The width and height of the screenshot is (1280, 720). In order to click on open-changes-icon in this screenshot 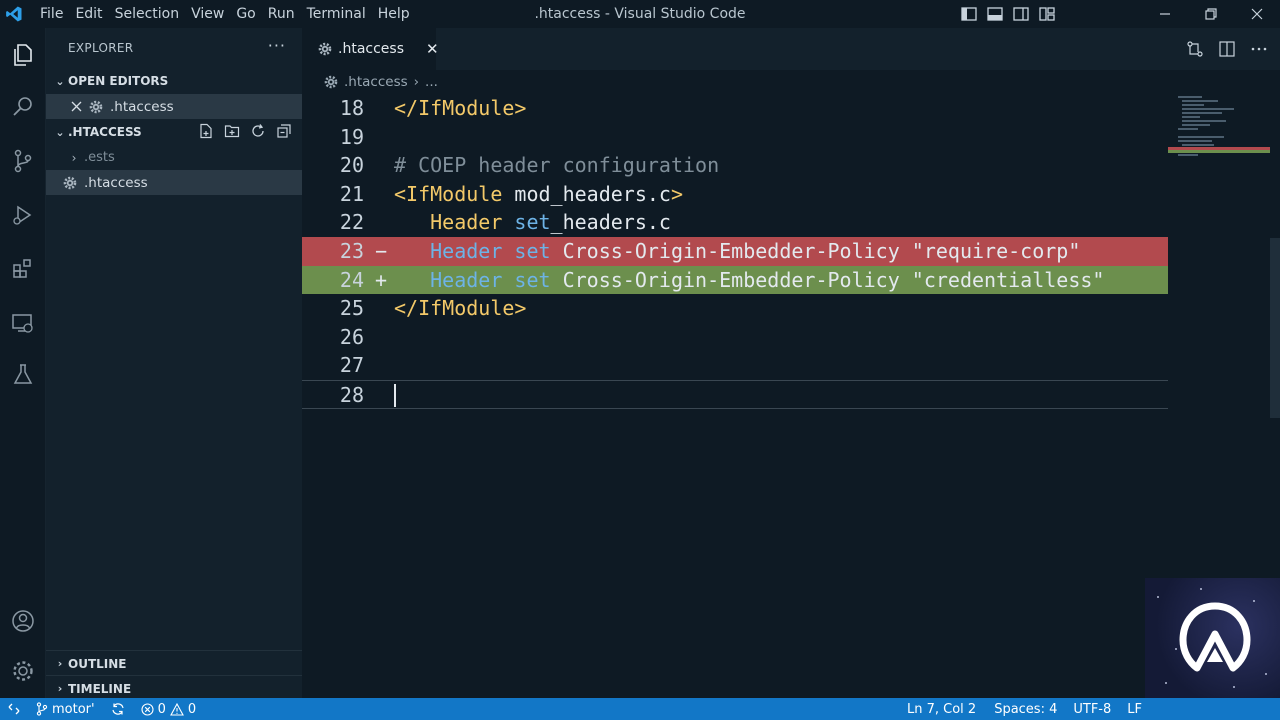, I will do `click(1195, 49)`.